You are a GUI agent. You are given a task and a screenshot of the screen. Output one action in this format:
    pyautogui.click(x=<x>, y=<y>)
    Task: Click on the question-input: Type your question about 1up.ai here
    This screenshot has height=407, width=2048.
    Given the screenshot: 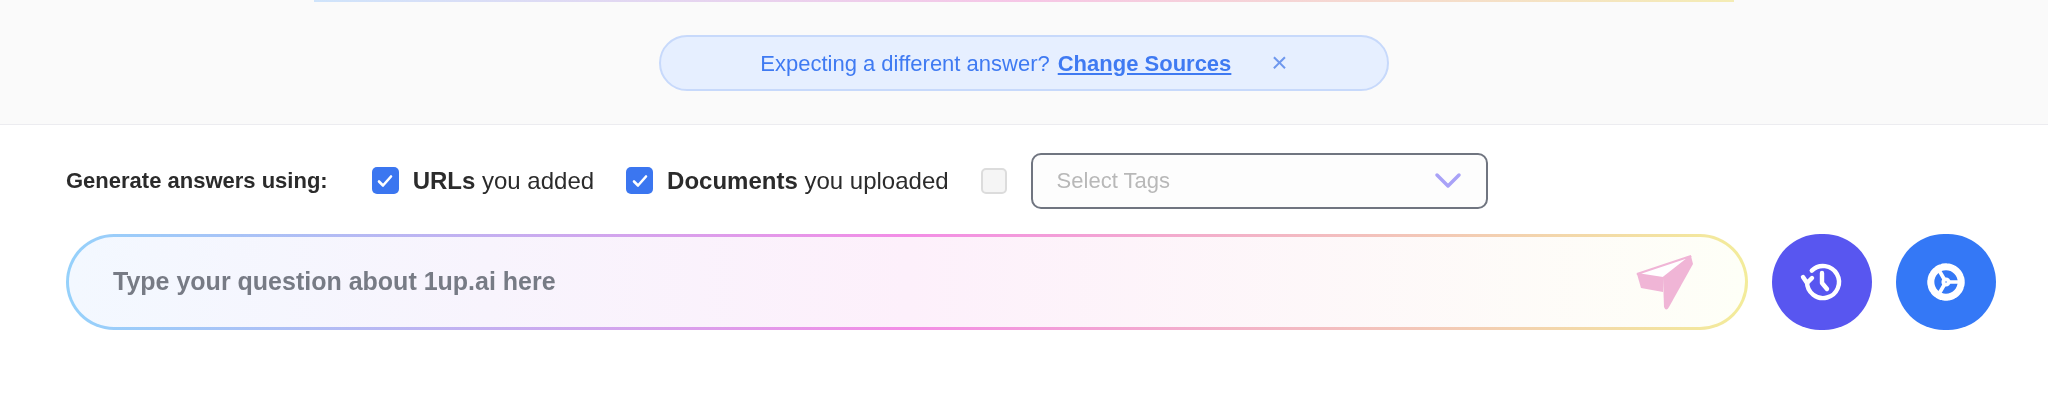 What is the action you would take?
    pyautogui.click(x=873, y=282)
    